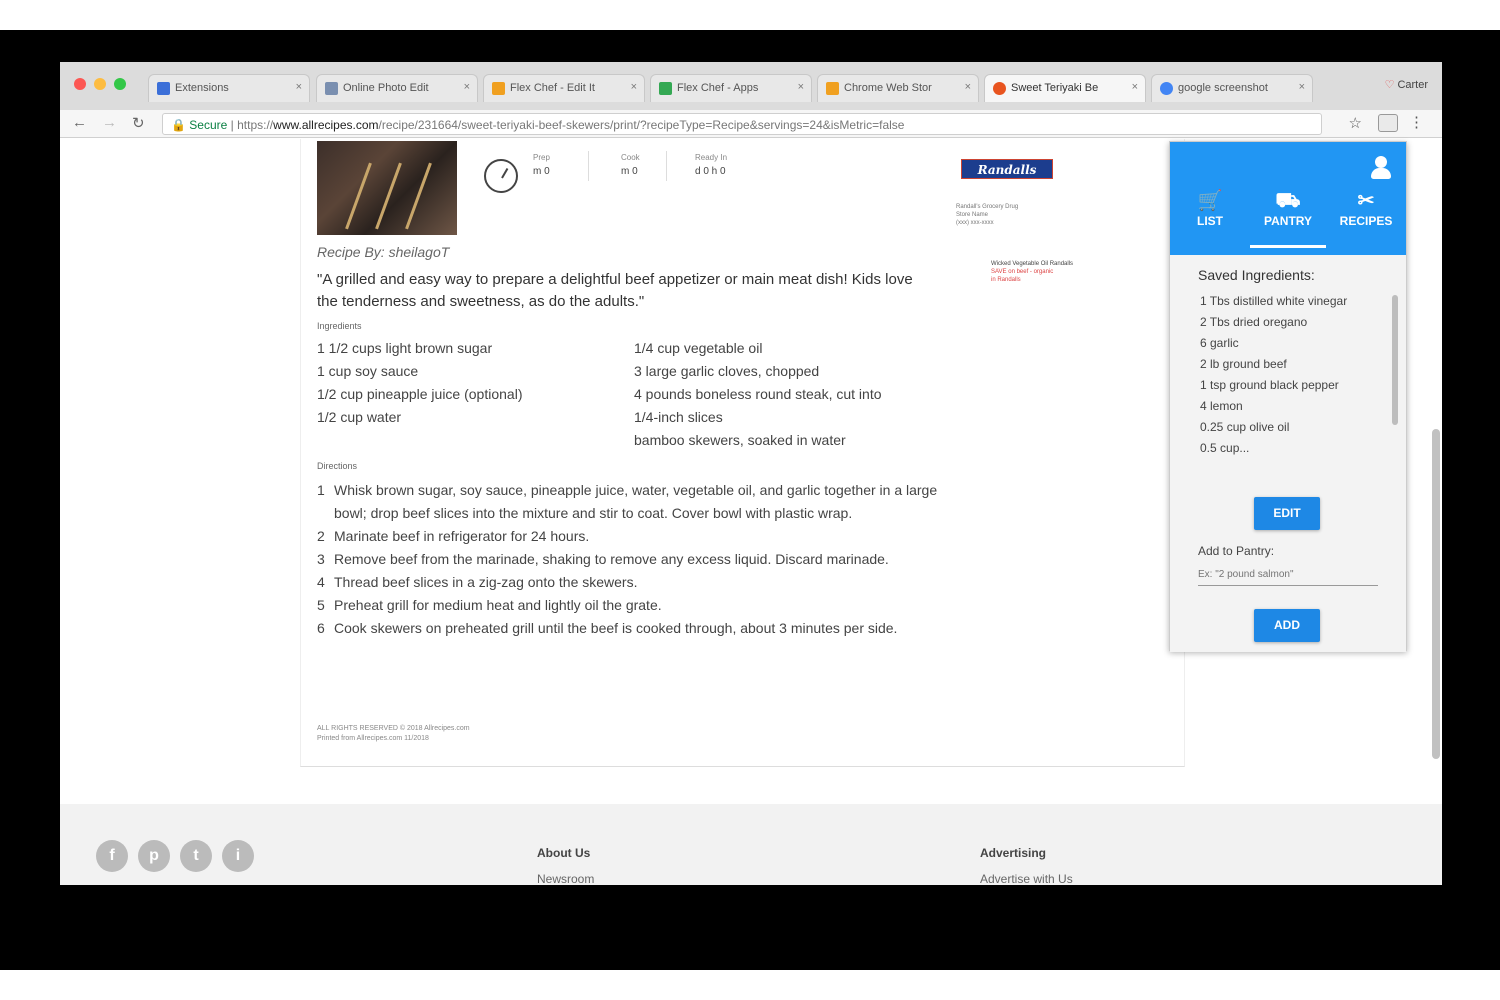  What do you see at coordinates (229, 88) in the screenshot?
I see `tab-extensions: Extensions ×` at bounding box center [229, 88].